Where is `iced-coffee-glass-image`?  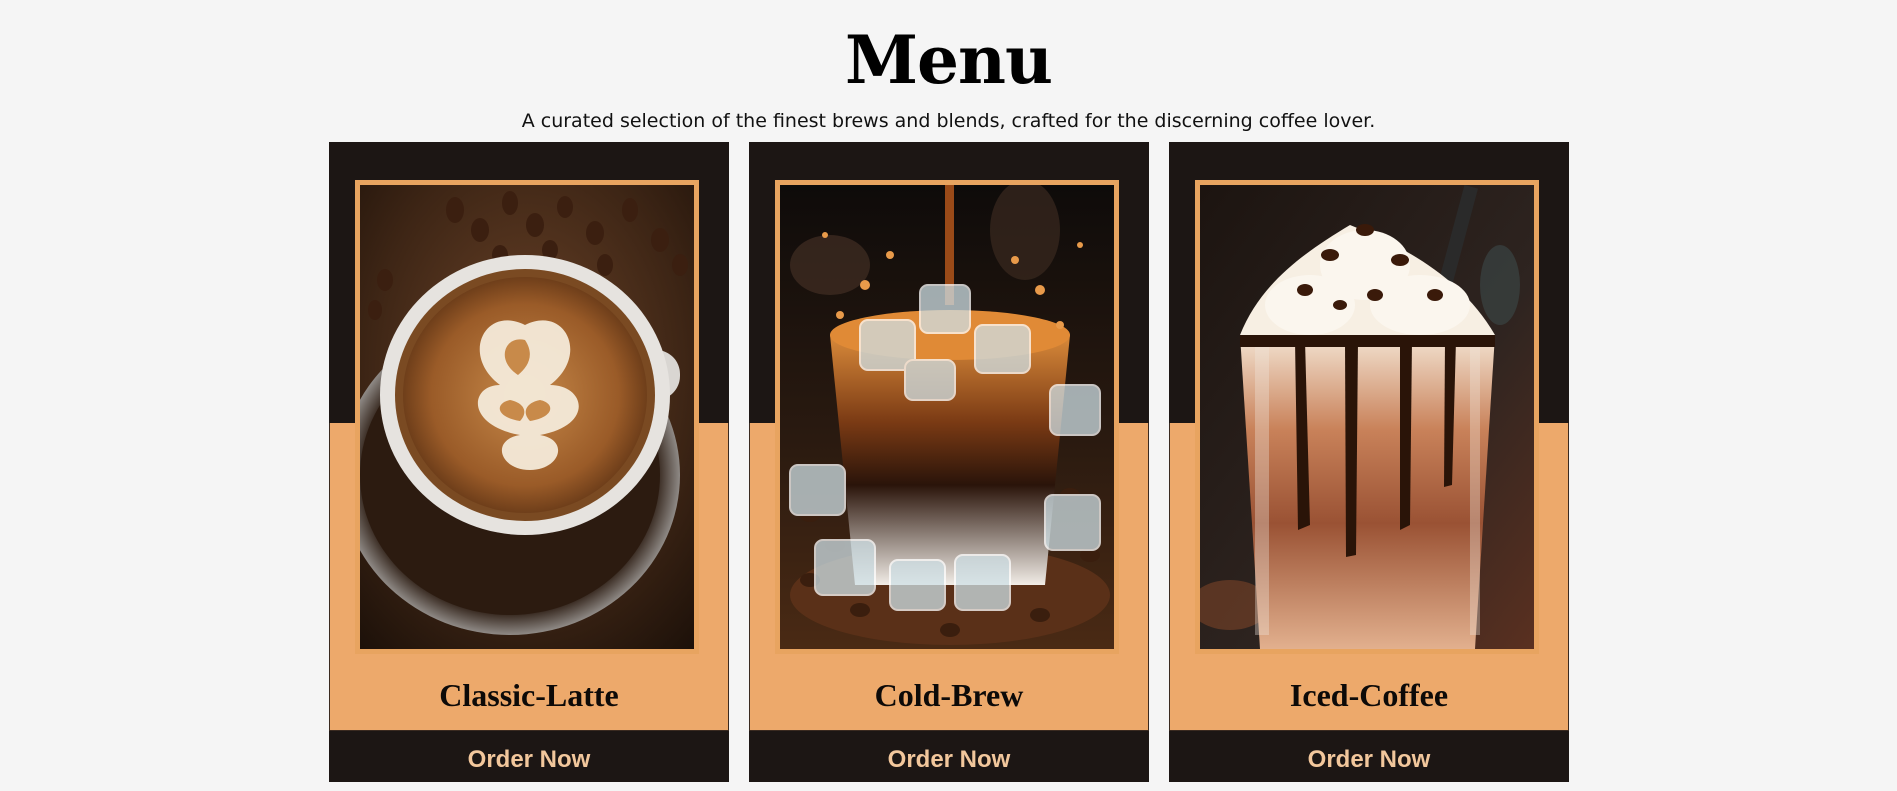
iced-coffee-glass-image is located at coordinates (1367, 417).